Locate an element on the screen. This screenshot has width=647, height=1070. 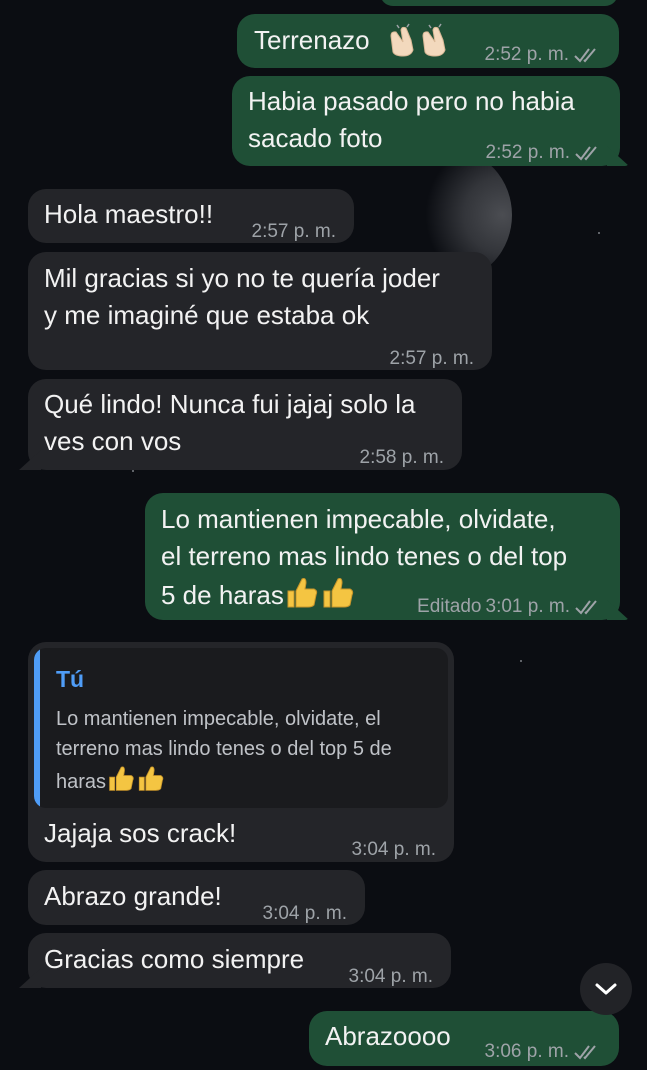
message-meta: 3:06 p. m. is located at coordinates (543, 1051).